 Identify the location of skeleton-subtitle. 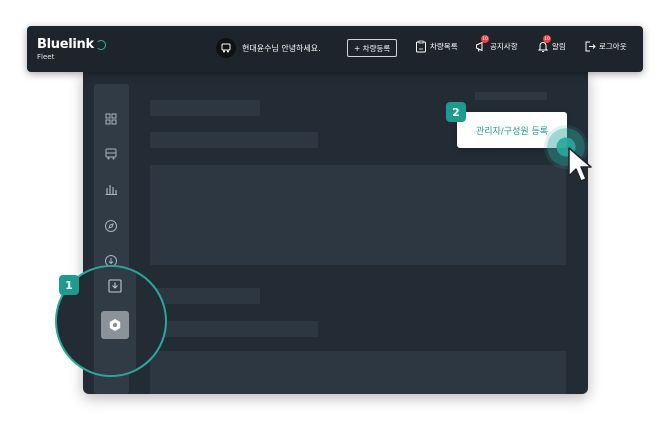
(234, 140).